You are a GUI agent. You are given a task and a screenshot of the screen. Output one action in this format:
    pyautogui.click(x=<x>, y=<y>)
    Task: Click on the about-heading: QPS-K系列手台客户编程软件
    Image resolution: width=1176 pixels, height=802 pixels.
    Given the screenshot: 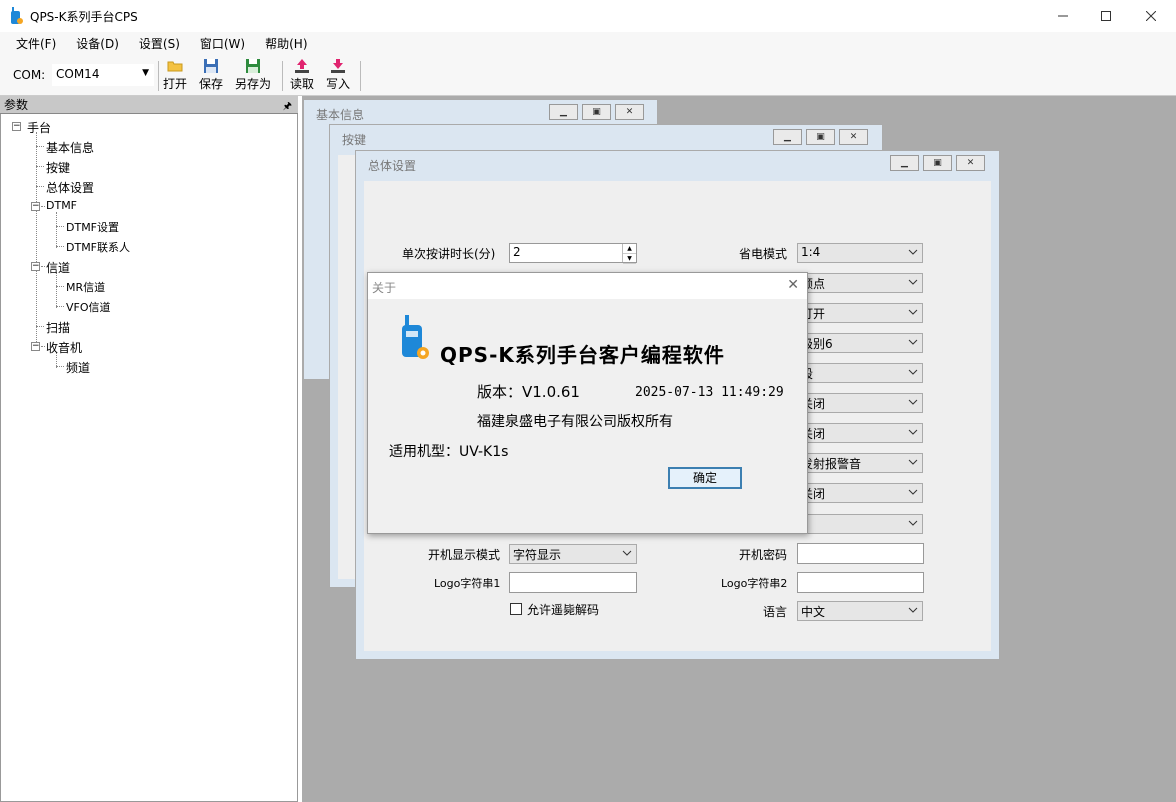 What is the action you would take?
    pyautogui.click(x=582, y=355)
    